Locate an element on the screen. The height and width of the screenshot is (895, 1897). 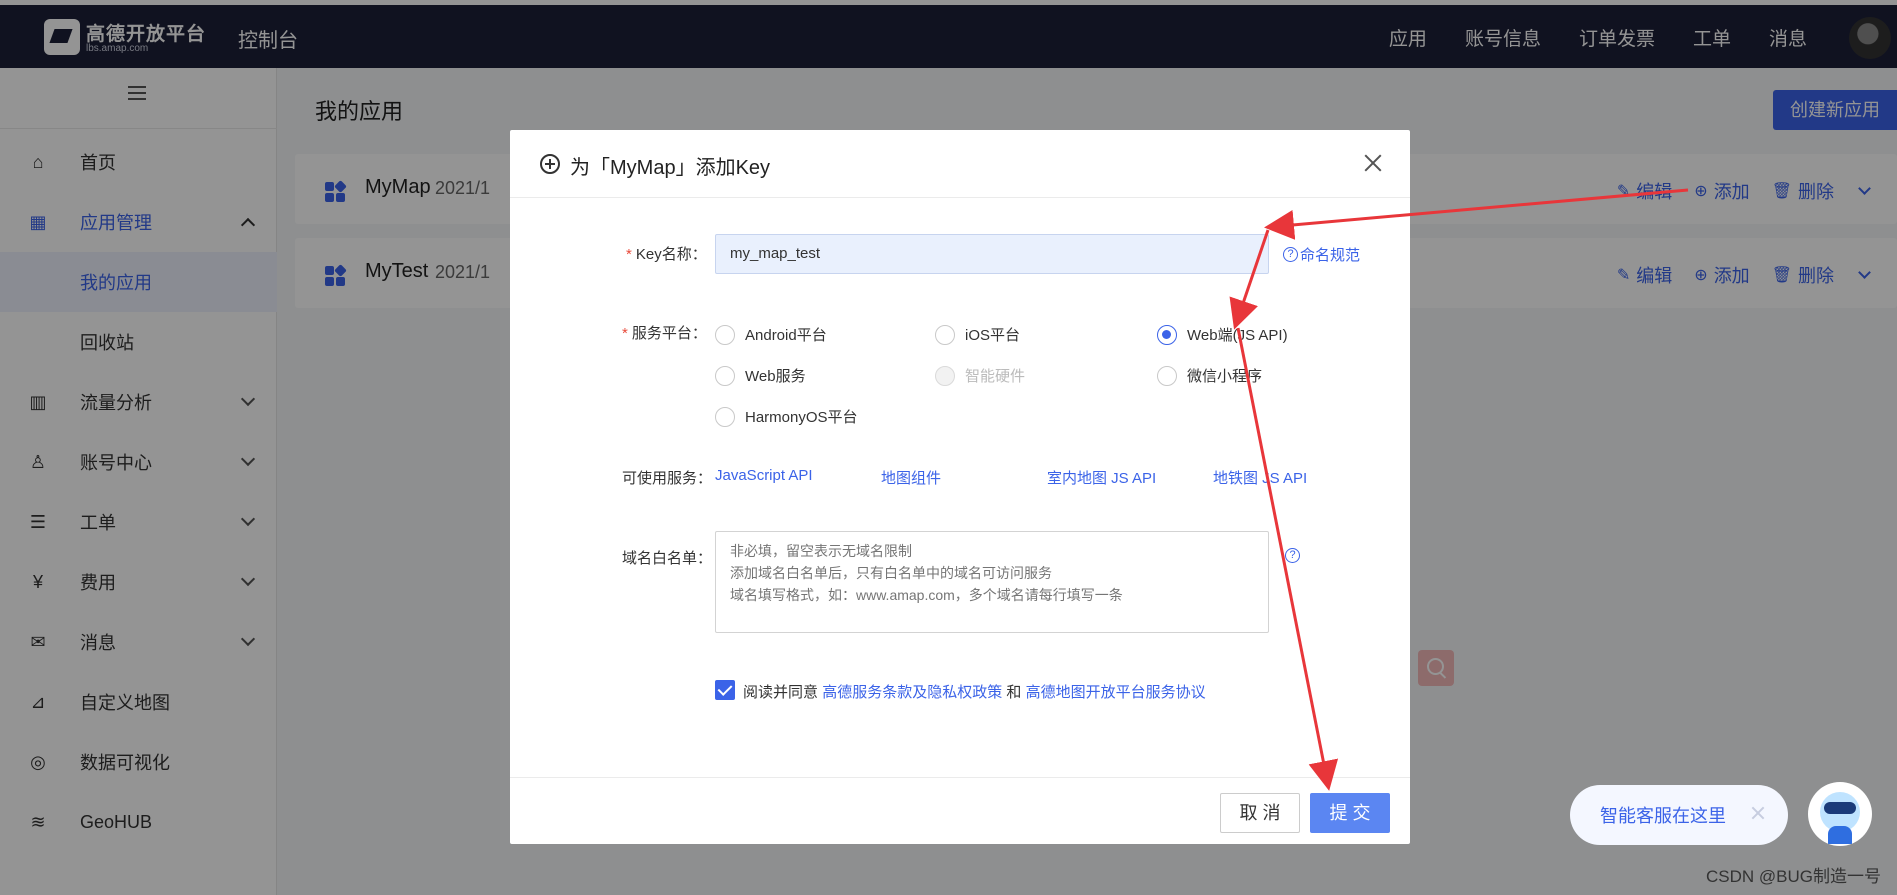
agree-checkbox is located at coordinates (725, 690).